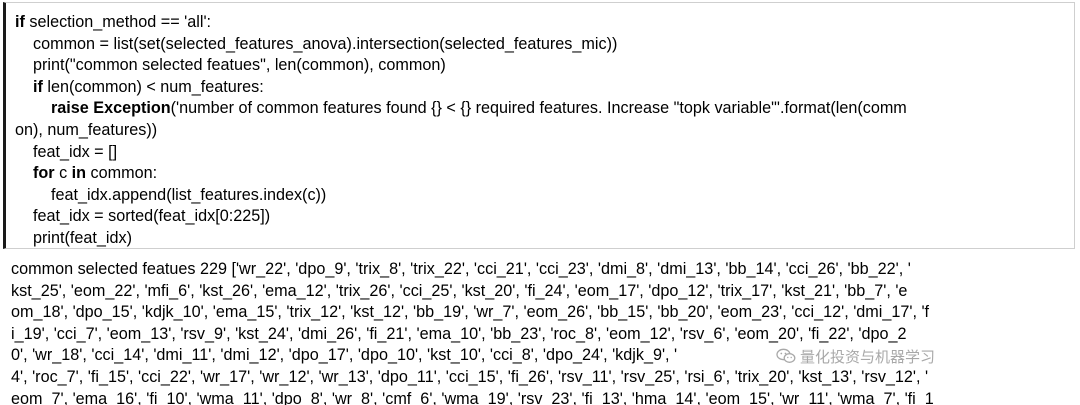 The height and width of the screenshot is (405, 1080). What do you see at coordinates (544, 23) in the screenshot?
I see `code-line: if selection_method == 'all':` at bounding box center [544, 23].